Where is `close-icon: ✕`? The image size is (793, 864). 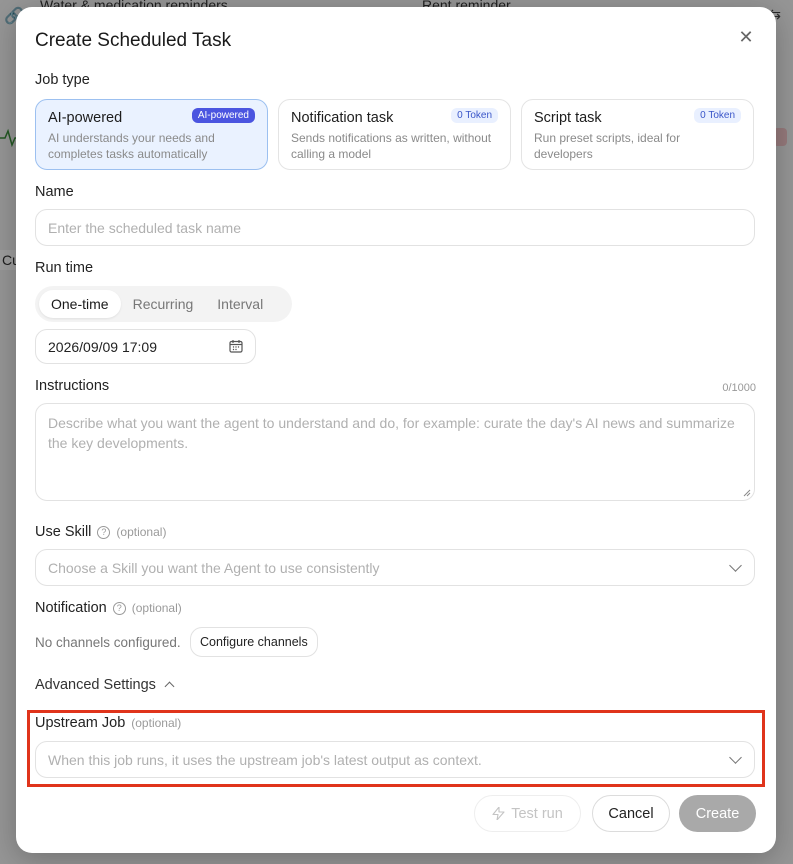 close-icon: ✕ is located at coordinates (746, 37).